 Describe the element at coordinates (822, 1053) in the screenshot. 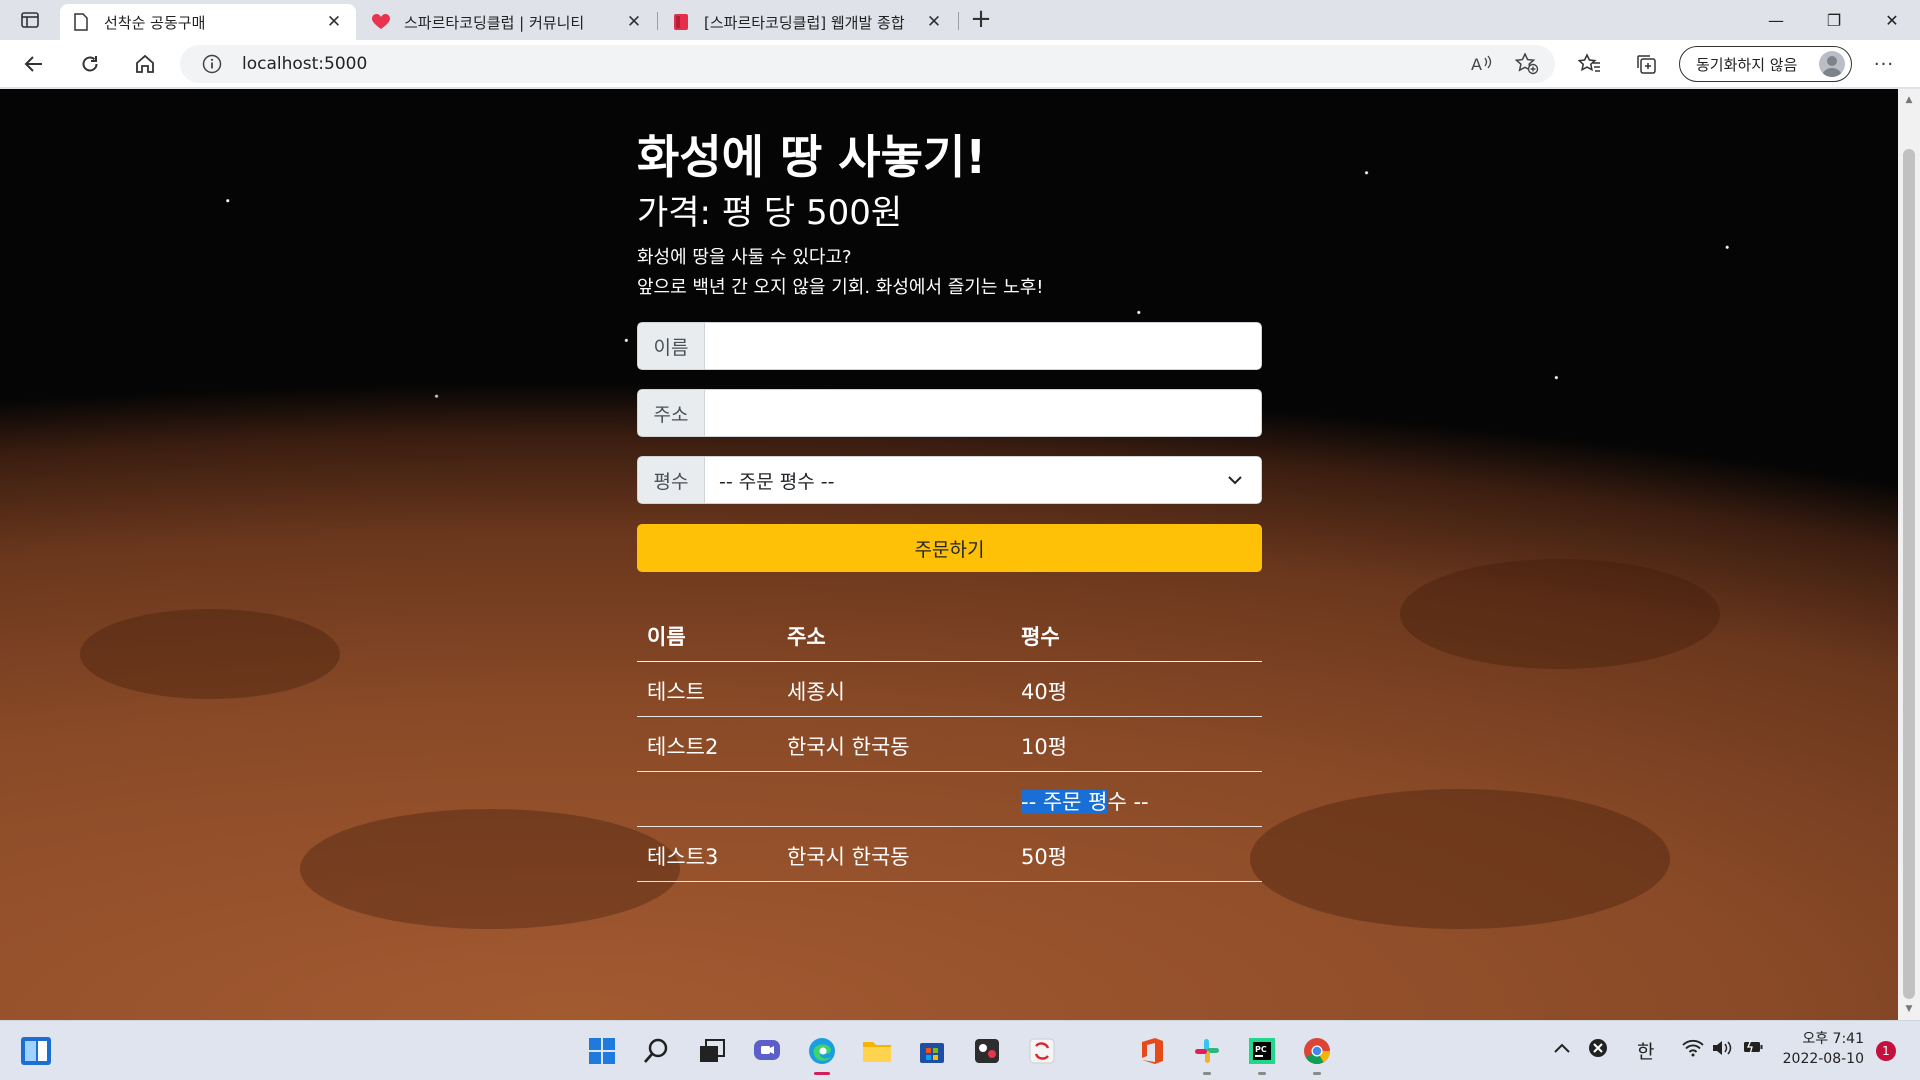

I see `edge-taskbar-button` at that location.